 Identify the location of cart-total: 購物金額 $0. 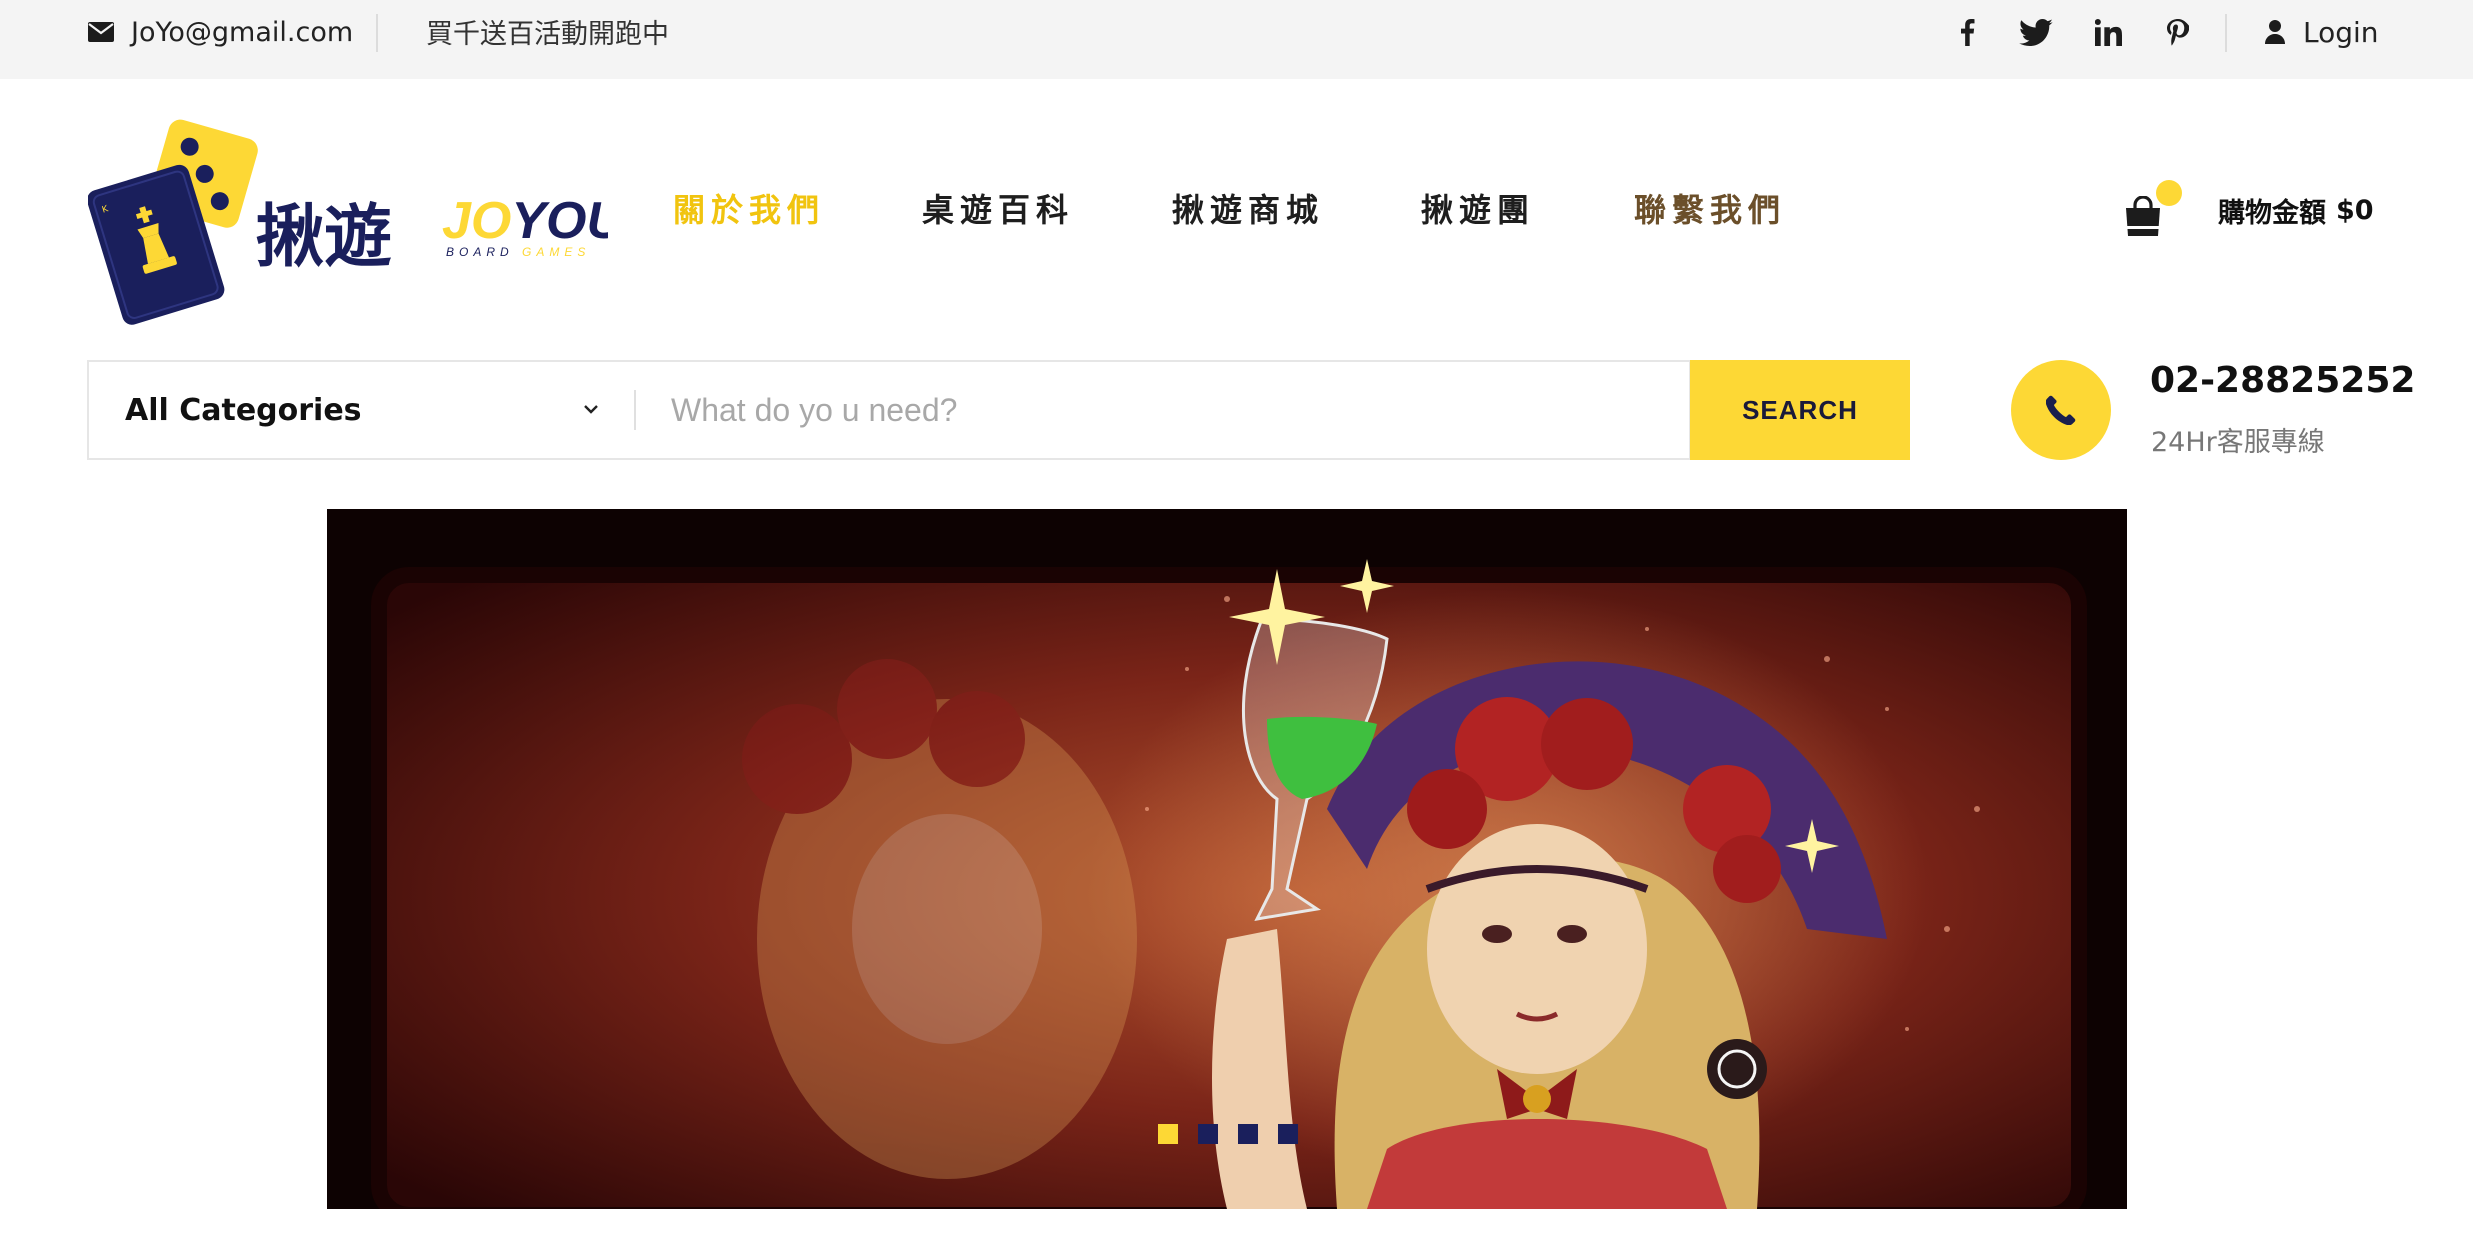
(2296, 210).